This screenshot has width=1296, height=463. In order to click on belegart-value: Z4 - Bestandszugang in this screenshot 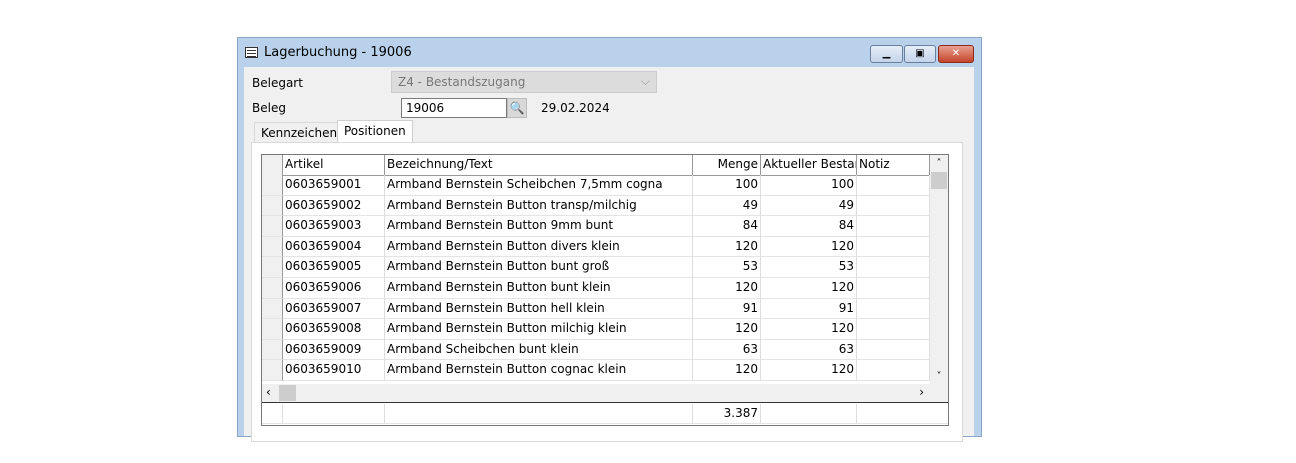, I will do `click(462, 82)`.